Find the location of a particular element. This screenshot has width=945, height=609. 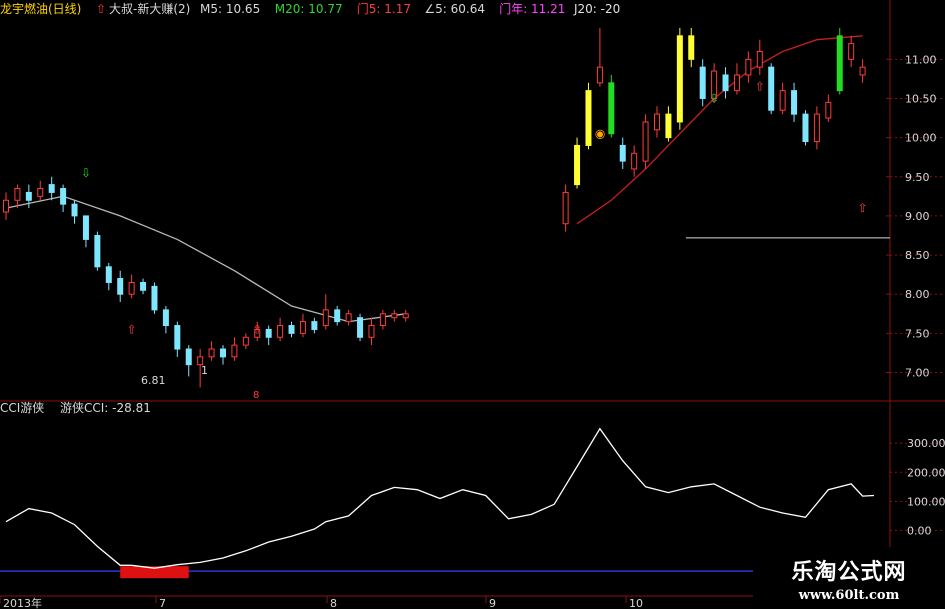

stock-name: 龙宇燃油(日线) is located at coordinates (40, 8).